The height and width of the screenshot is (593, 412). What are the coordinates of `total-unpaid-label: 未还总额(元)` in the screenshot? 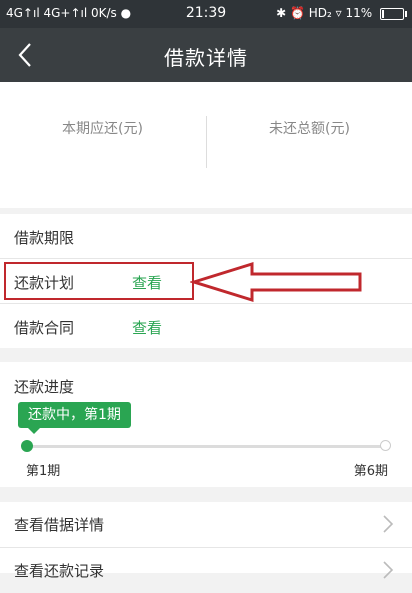 It's located at (309, 129).